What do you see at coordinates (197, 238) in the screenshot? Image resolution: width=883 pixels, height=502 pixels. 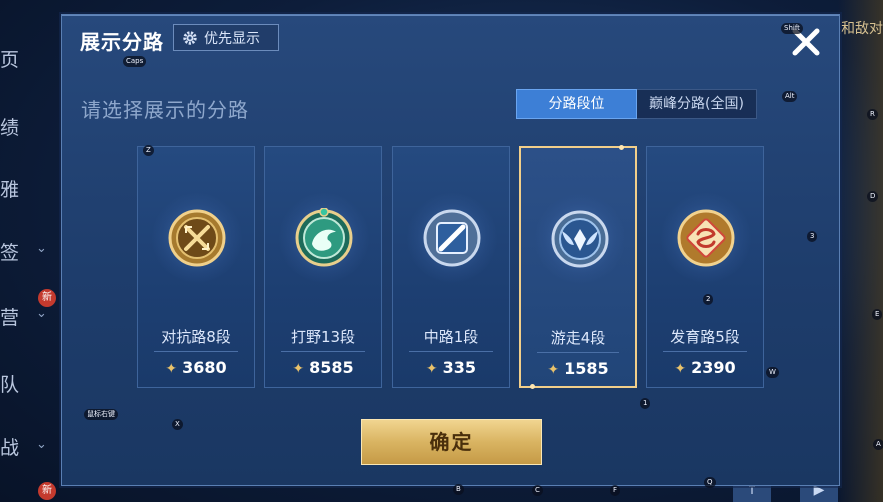 I see `clash-lane-emblem-icon` at bounding box center [197, 238].